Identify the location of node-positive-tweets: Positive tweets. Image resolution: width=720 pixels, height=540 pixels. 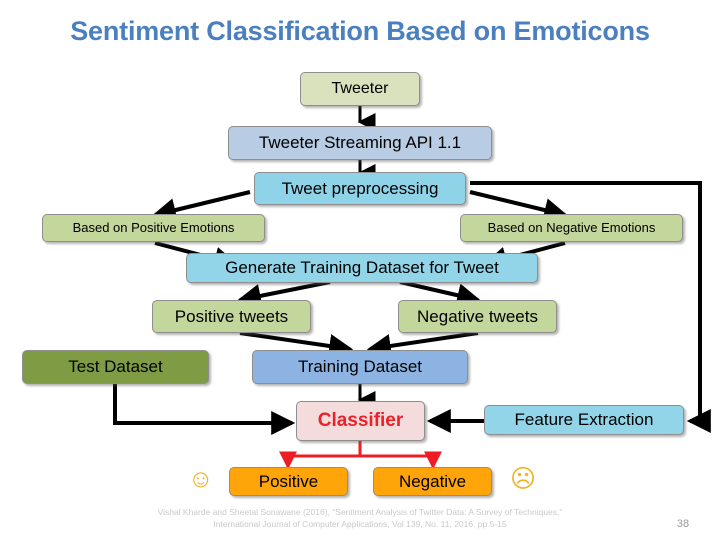
(231, 316).